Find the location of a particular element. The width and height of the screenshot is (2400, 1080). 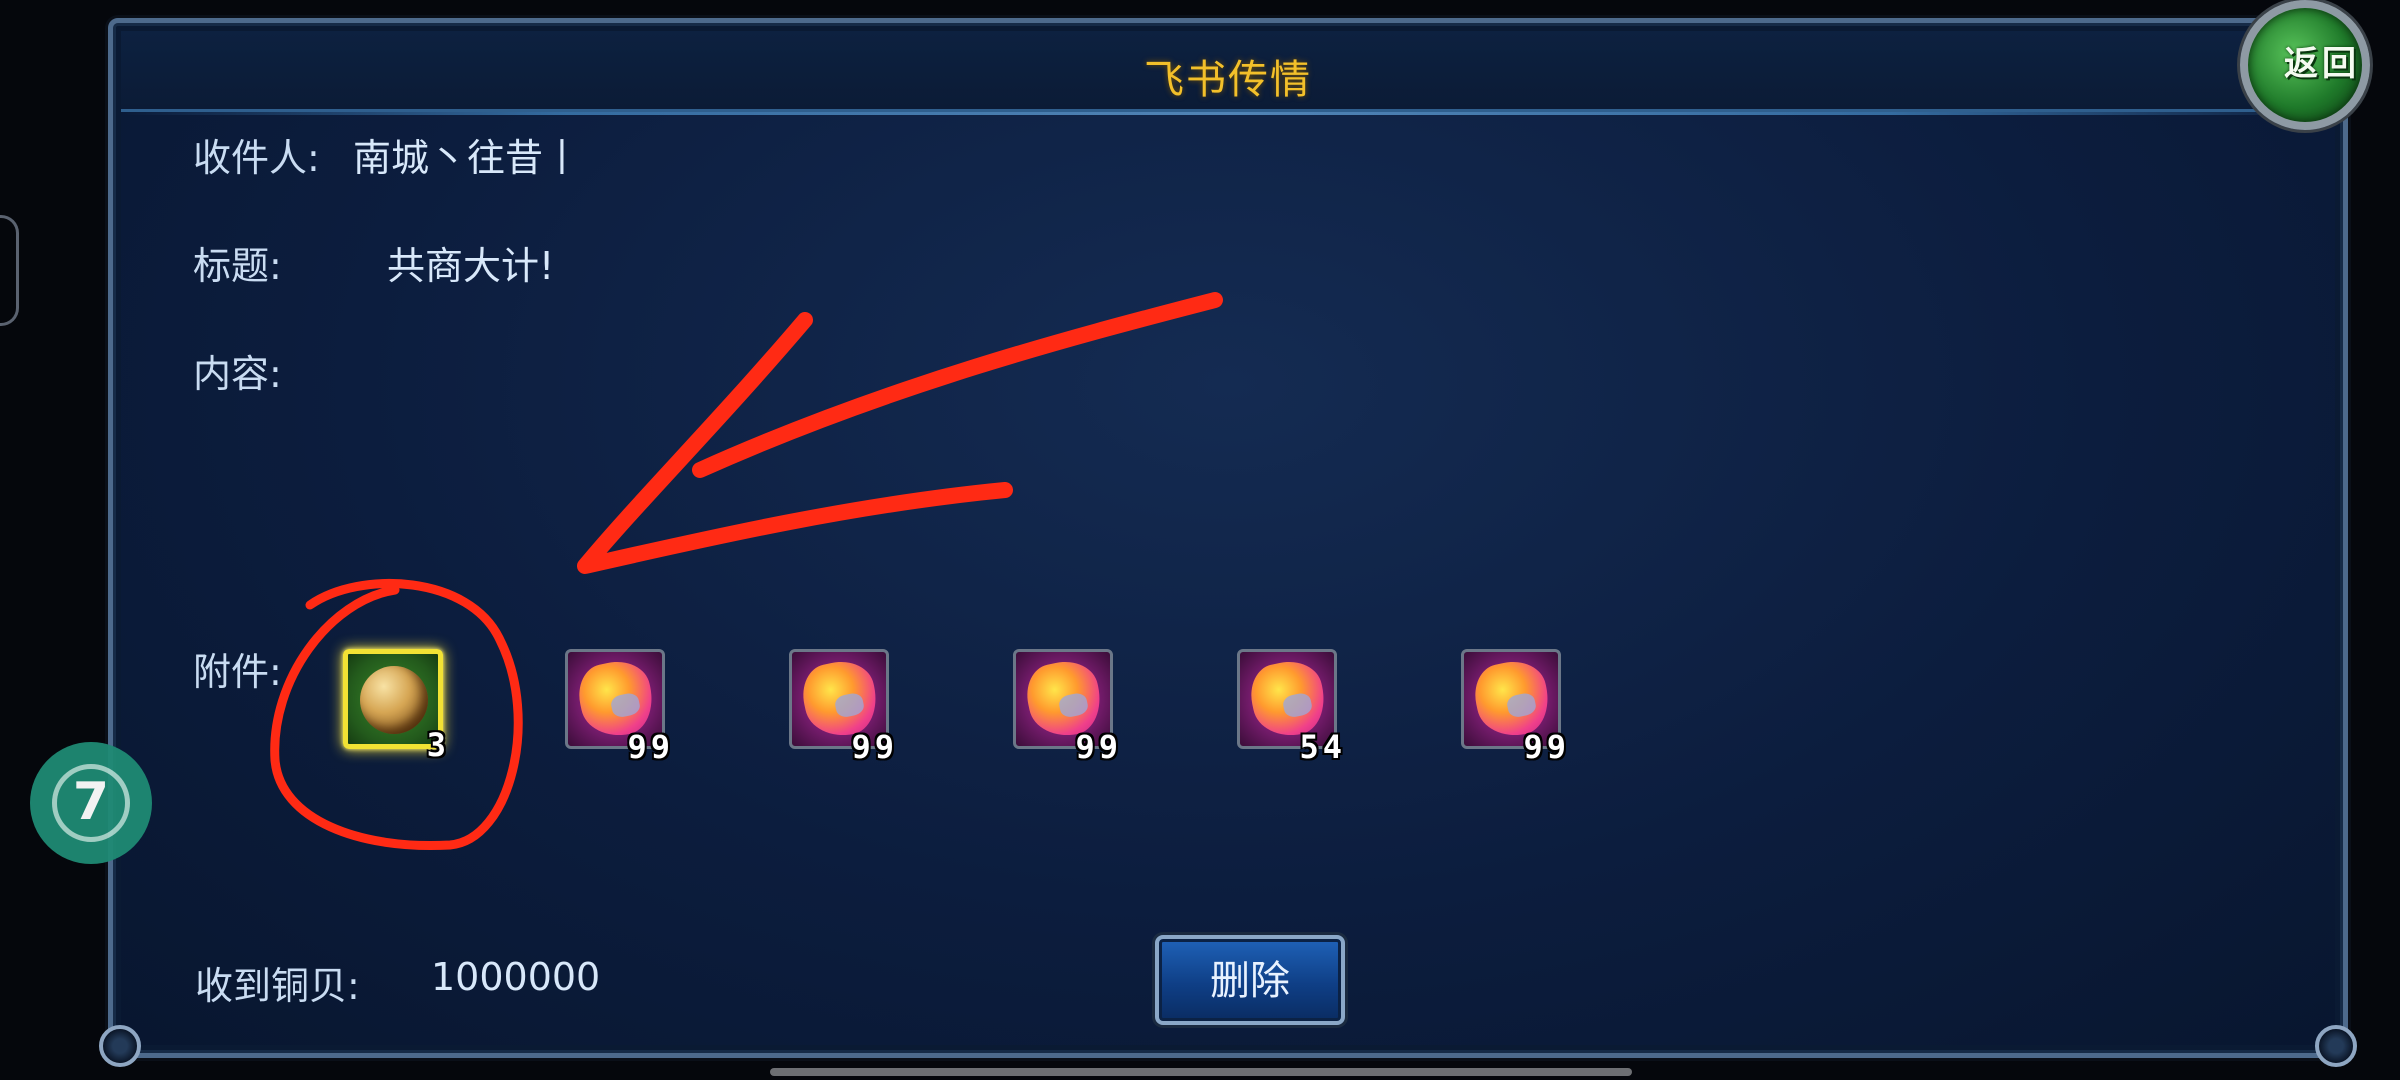

screen-edge-notch is located at coordinates (9, 270).